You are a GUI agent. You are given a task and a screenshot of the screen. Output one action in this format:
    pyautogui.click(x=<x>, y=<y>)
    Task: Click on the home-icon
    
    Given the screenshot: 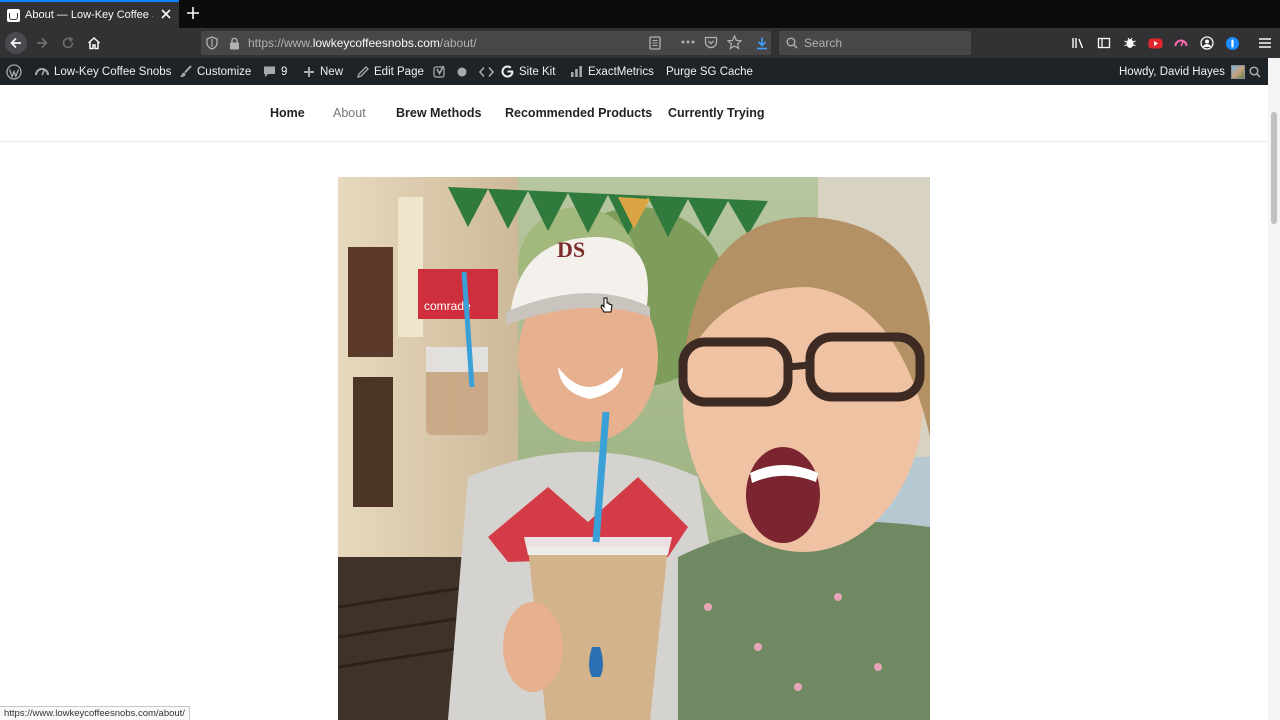 What is the action you would take?
    pyautogui.click(x=94, y=43)
    